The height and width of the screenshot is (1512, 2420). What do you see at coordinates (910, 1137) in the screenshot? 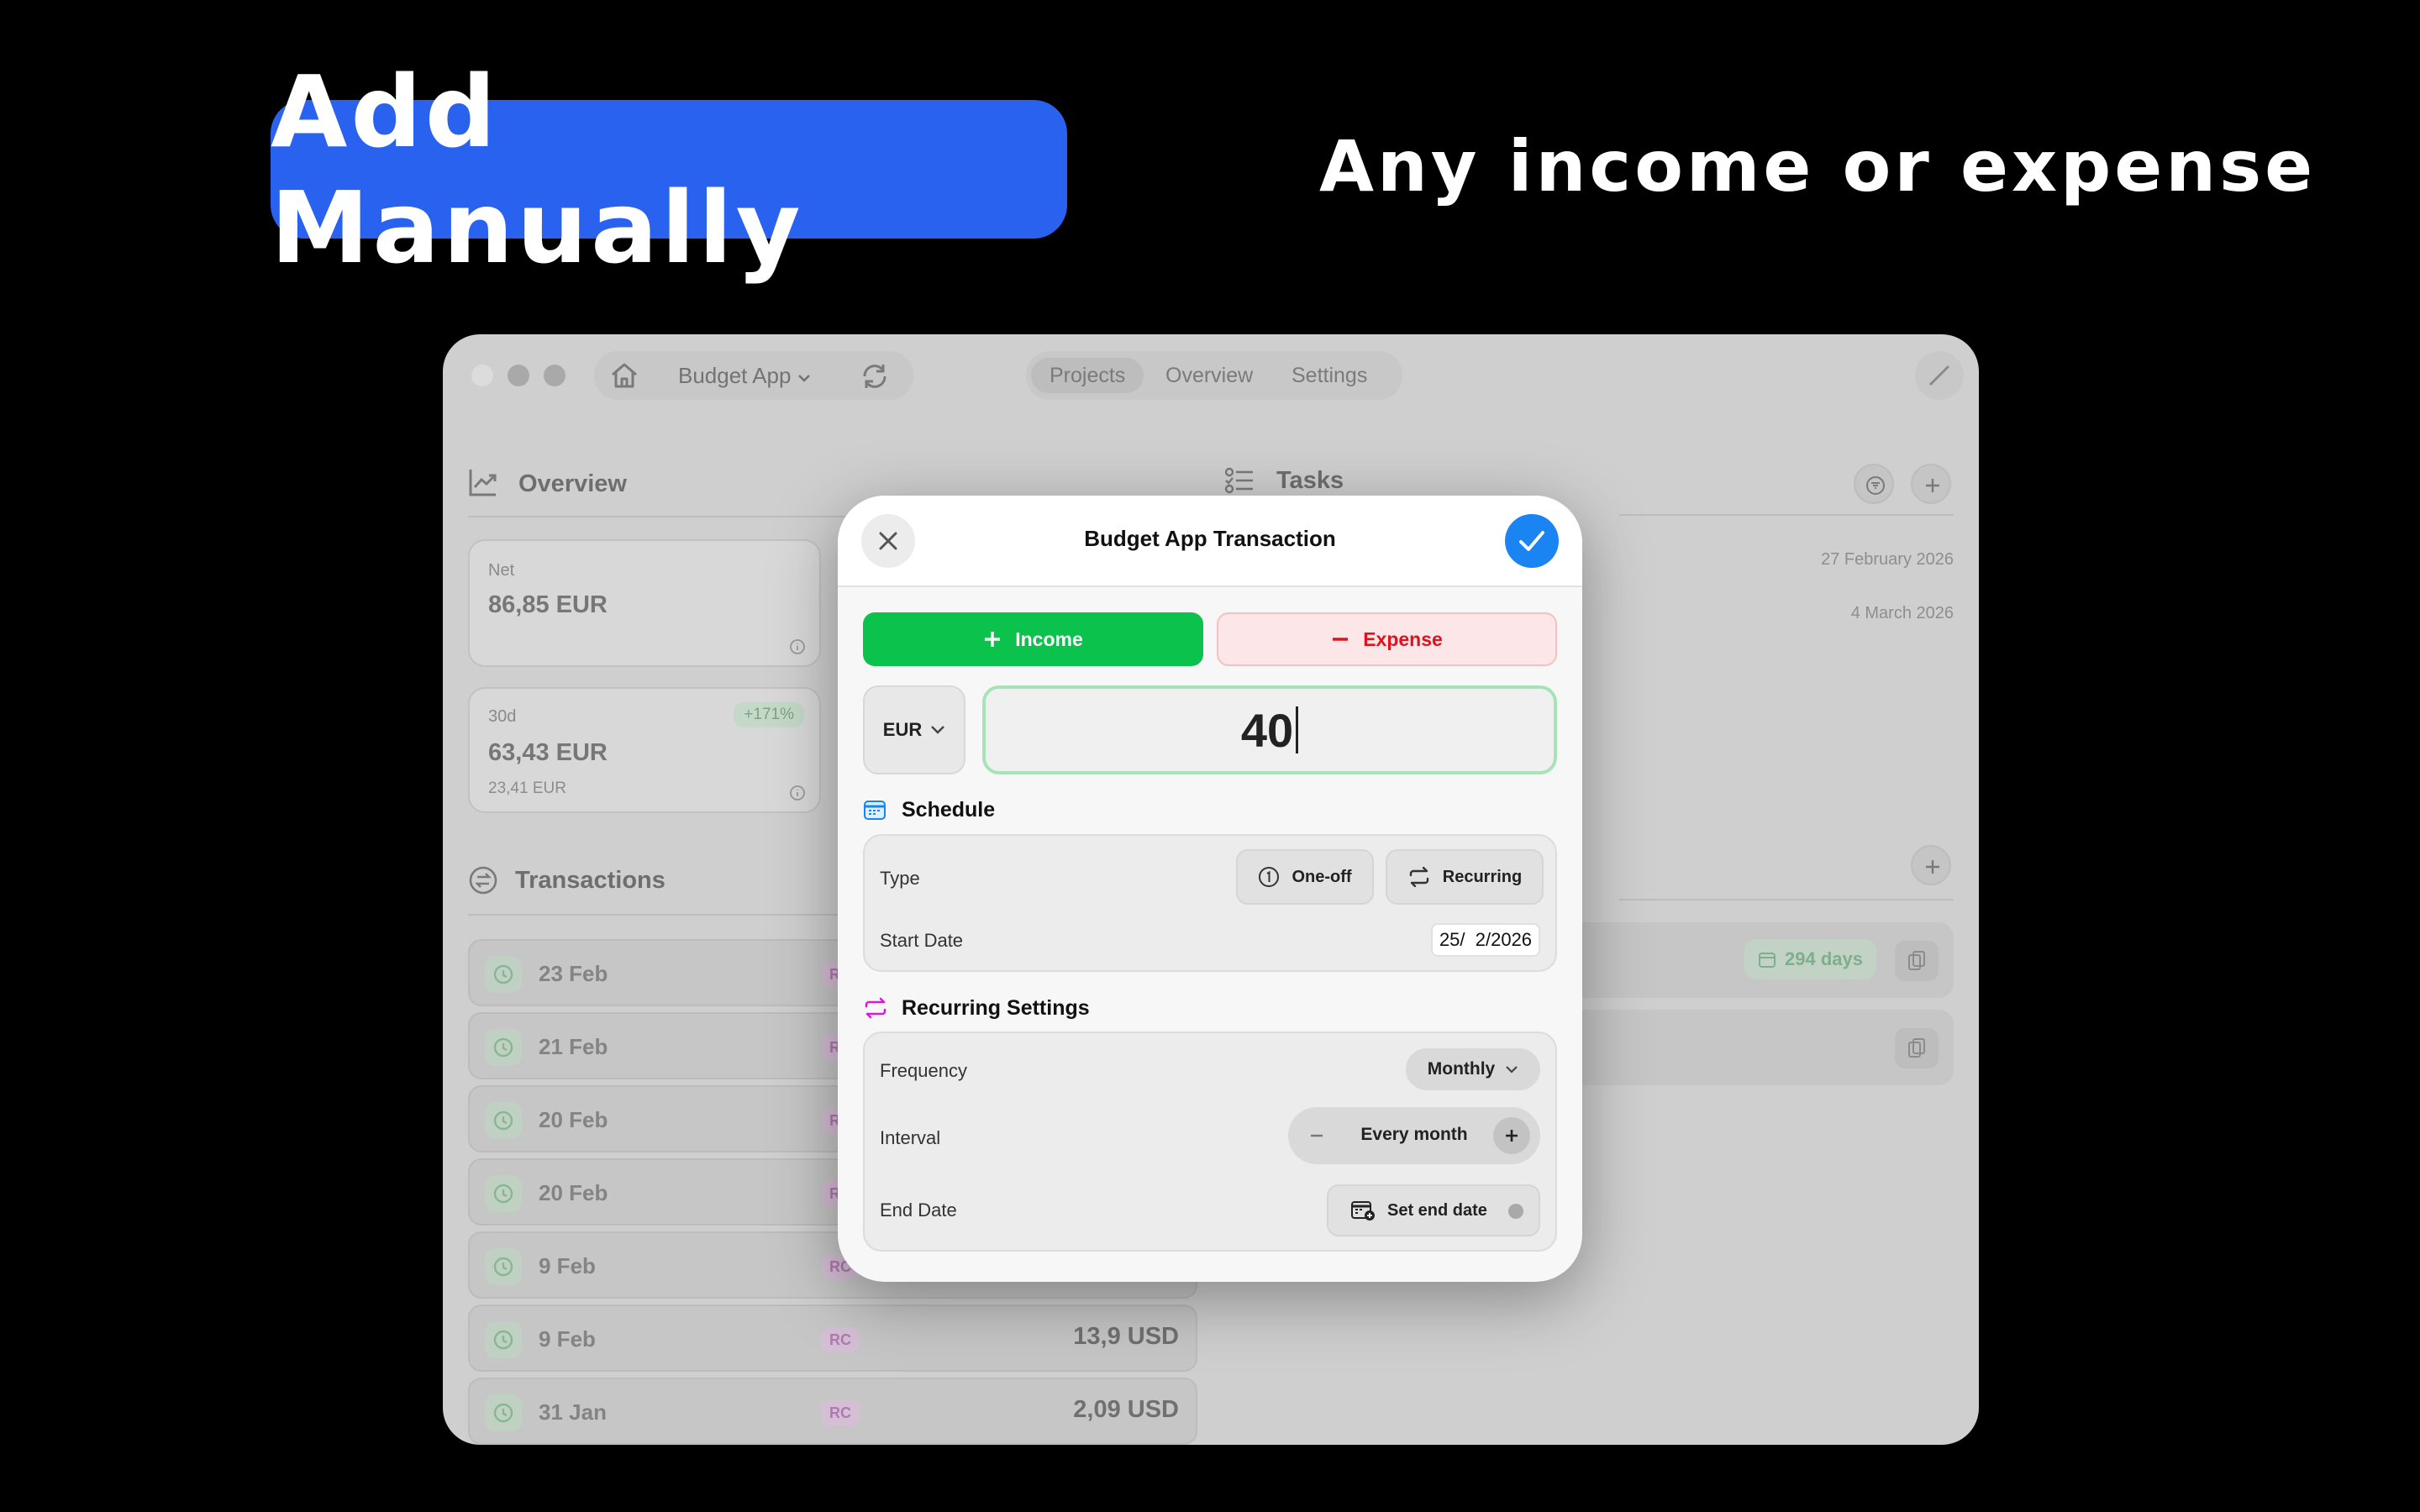
I see `interval-label: Interval` at bounding box center [910, 1137].